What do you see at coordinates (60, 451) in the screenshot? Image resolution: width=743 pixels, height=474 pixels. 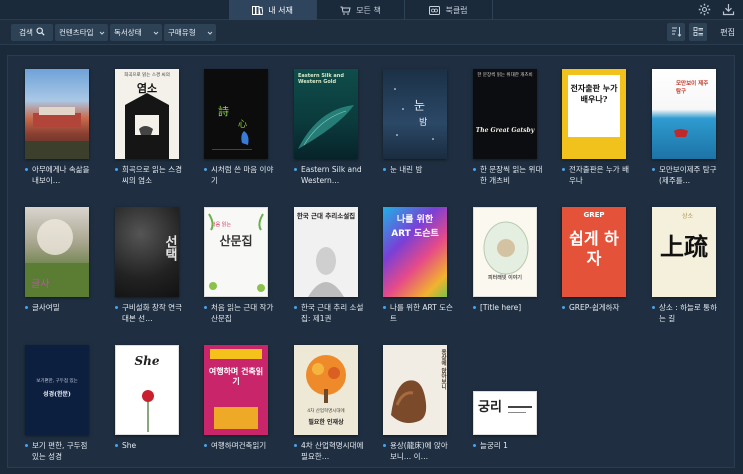 I see `book-title: 보기 편한, 구두점 있는 성경` at bounding box center [60, 451].